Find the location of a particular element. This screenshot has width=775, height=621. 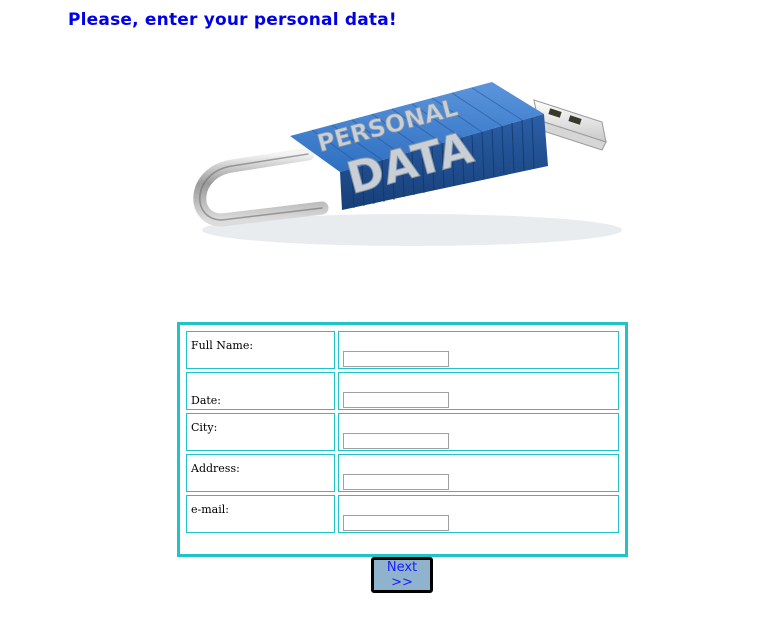

label-cell: e-mail: is located at coordinates (260, 514).